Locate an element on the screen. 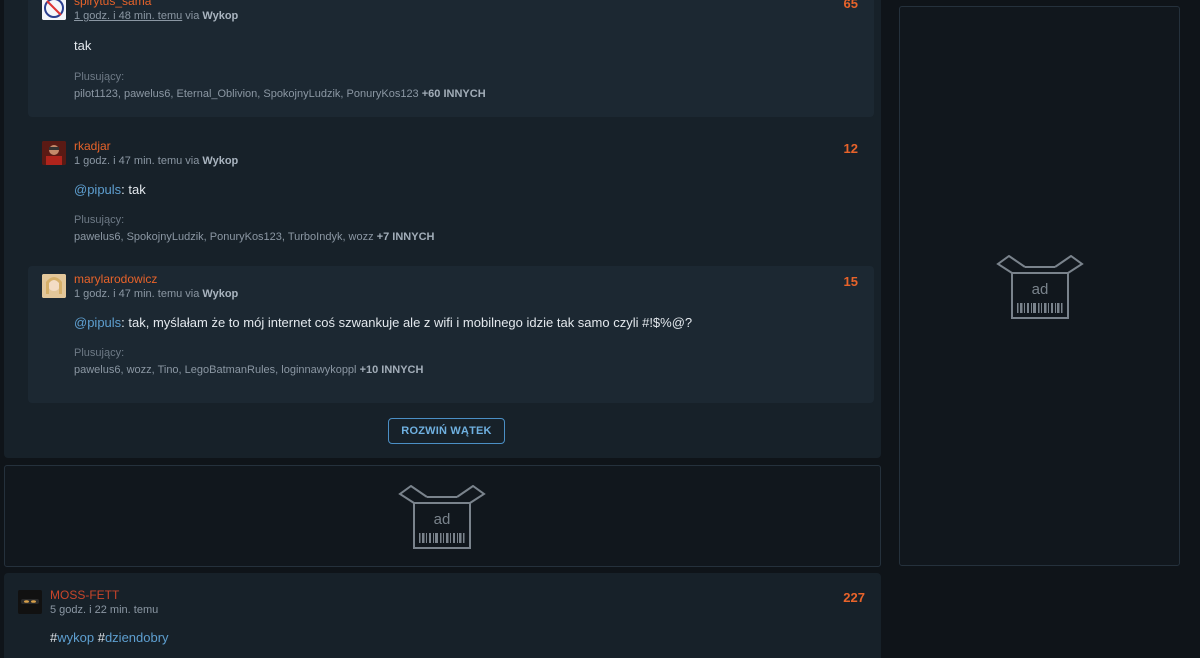 The height and width of the screenshot is (658, 1200). entry-time: 5 godz. i 22 min. temu is located at coordinates (104, 610).